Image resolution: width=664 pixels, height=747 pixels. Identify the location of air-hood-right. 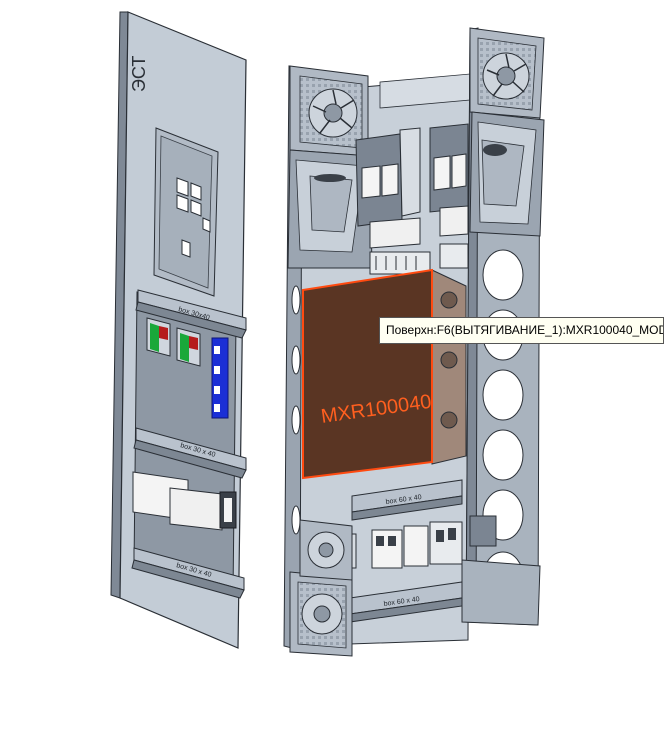
(507, 174).